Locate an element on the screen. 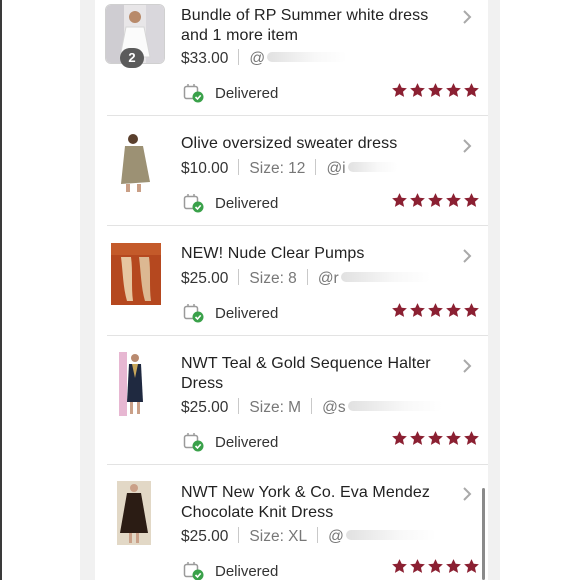  order-title: NEW! Nude Clear Pumps is located at coordinates (273, 253).